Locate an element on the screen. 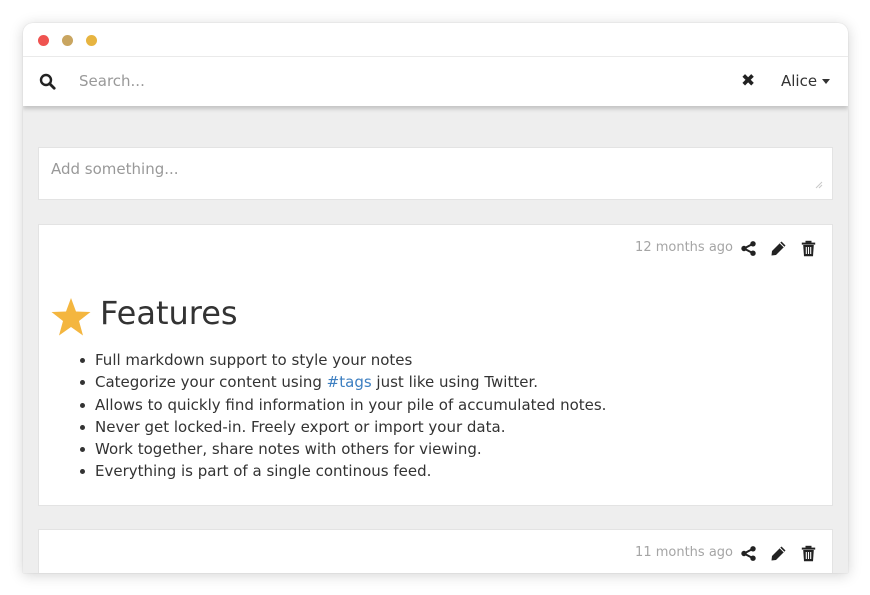 The image size is (870, 595). note-timestamp: 11 months ago is located at coordinates (684, 552).